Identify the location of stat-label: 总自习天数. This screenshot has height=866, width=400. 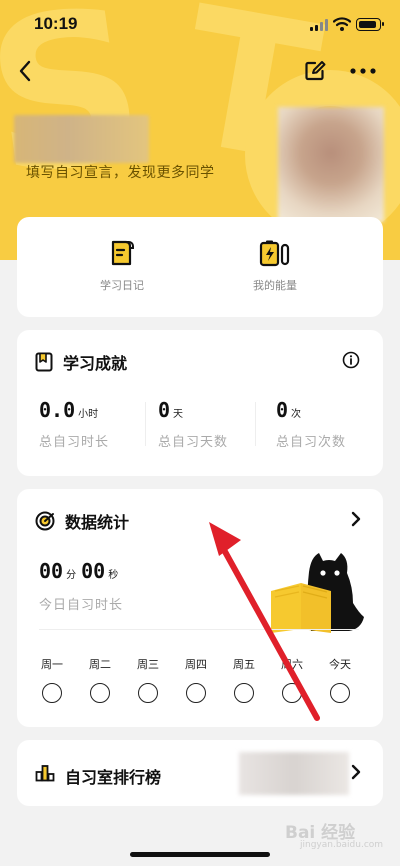
(193, 442).